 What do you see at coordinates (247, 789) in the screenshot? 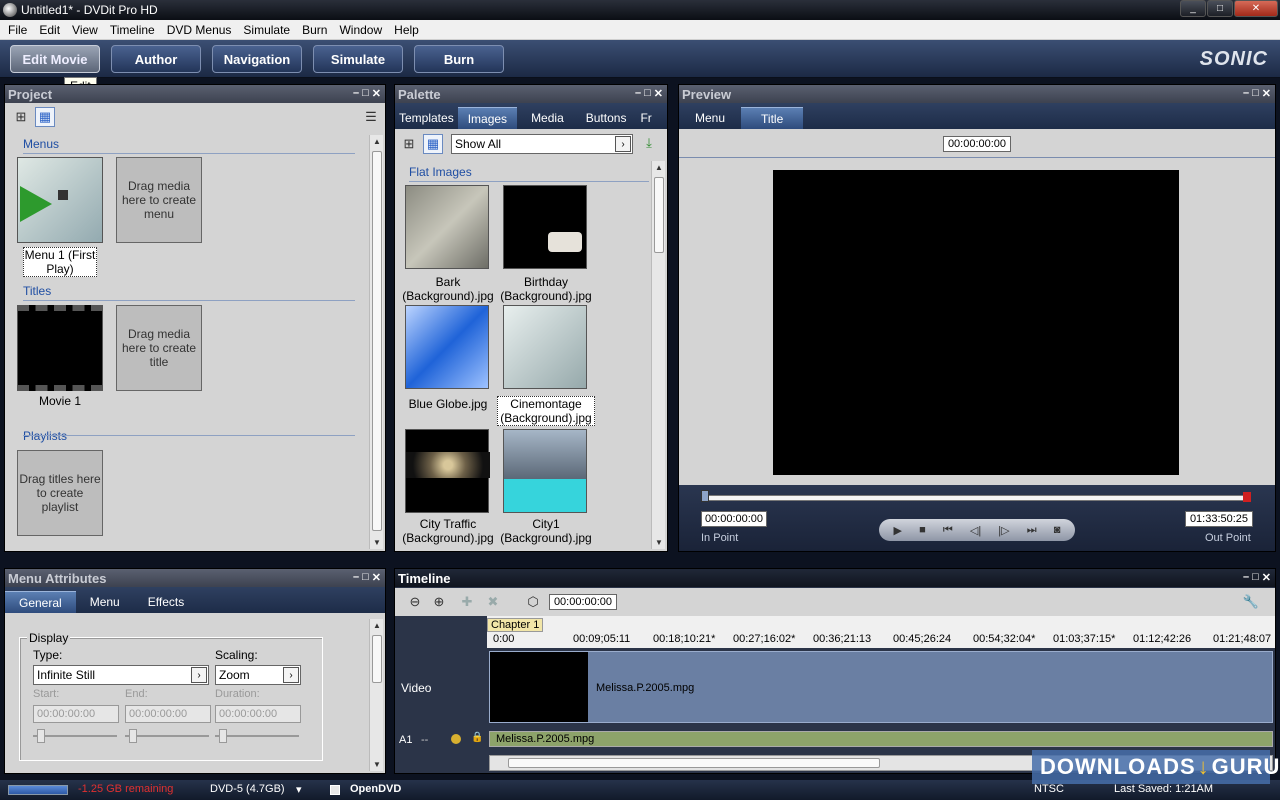
I see `disc-type-select: DVD-5 (4.7GB)` at bounding box center [247, 789].